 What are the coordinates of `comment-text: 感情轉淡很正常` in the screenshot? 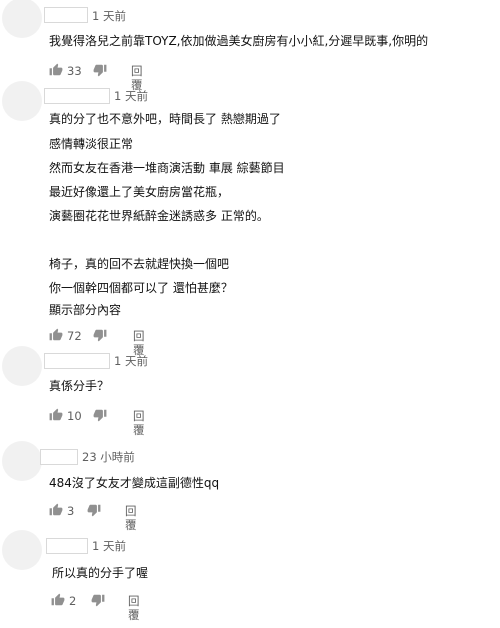 It's located at (91, 144).